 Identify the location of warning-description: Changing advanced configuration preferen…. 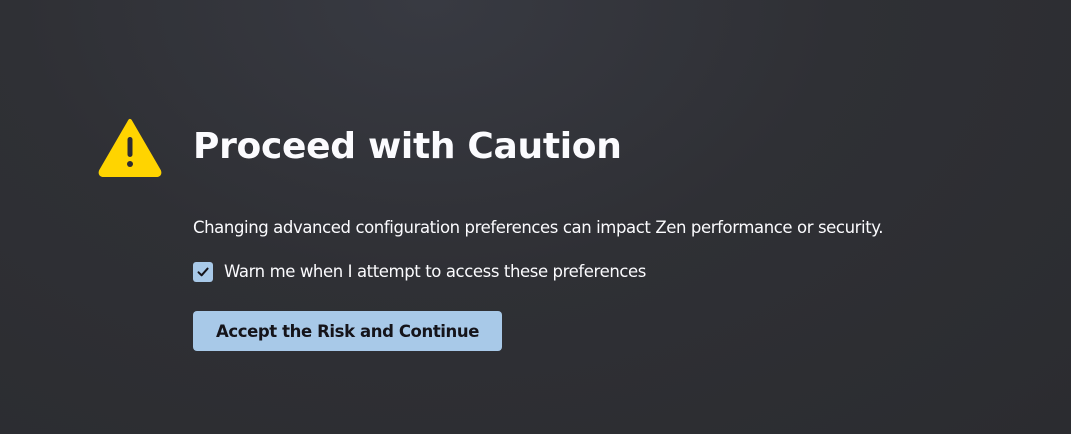
(538, 227).